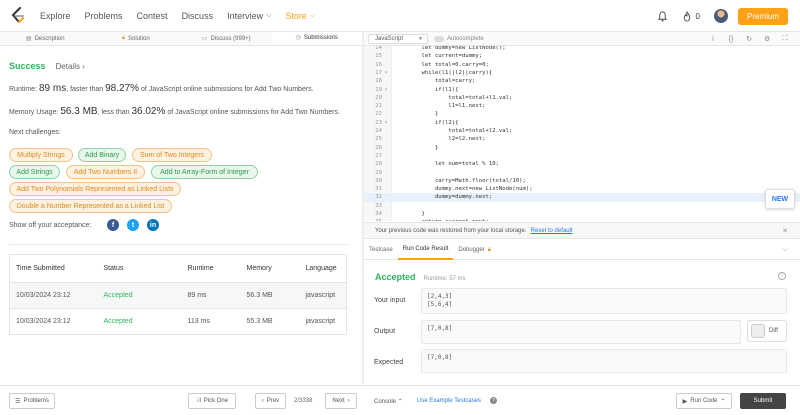  I want to click on tab-description: ▤ Description, so click(45, 38).